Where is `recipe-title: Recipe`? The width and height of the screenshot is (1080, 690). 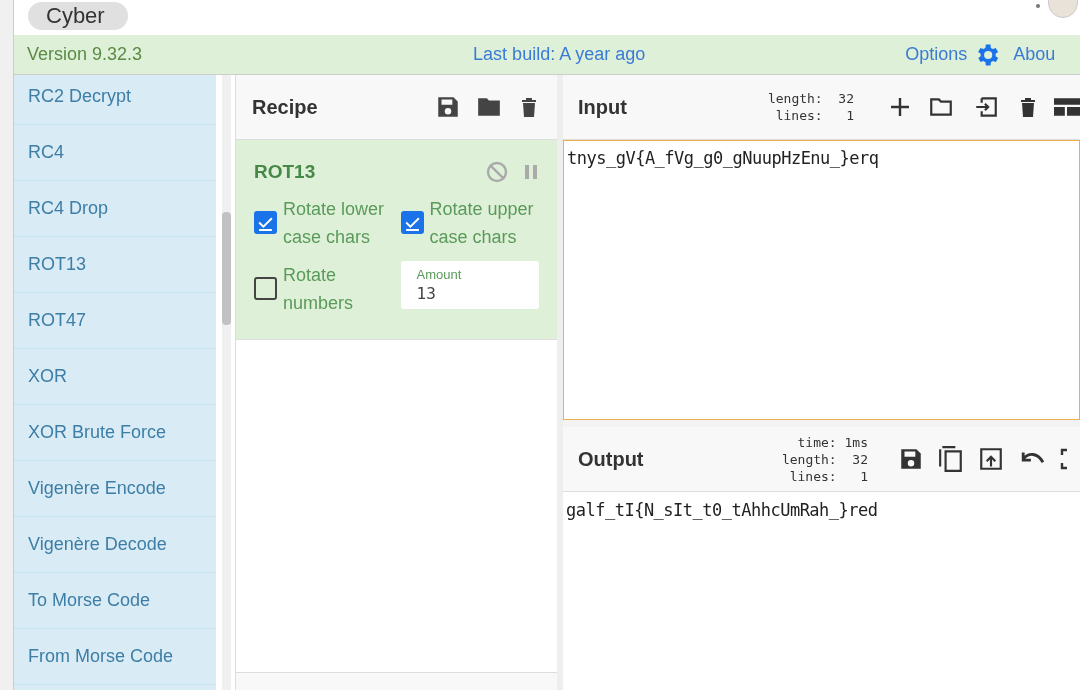 recipe-title: Recipe is located at coordinates (285, 107).